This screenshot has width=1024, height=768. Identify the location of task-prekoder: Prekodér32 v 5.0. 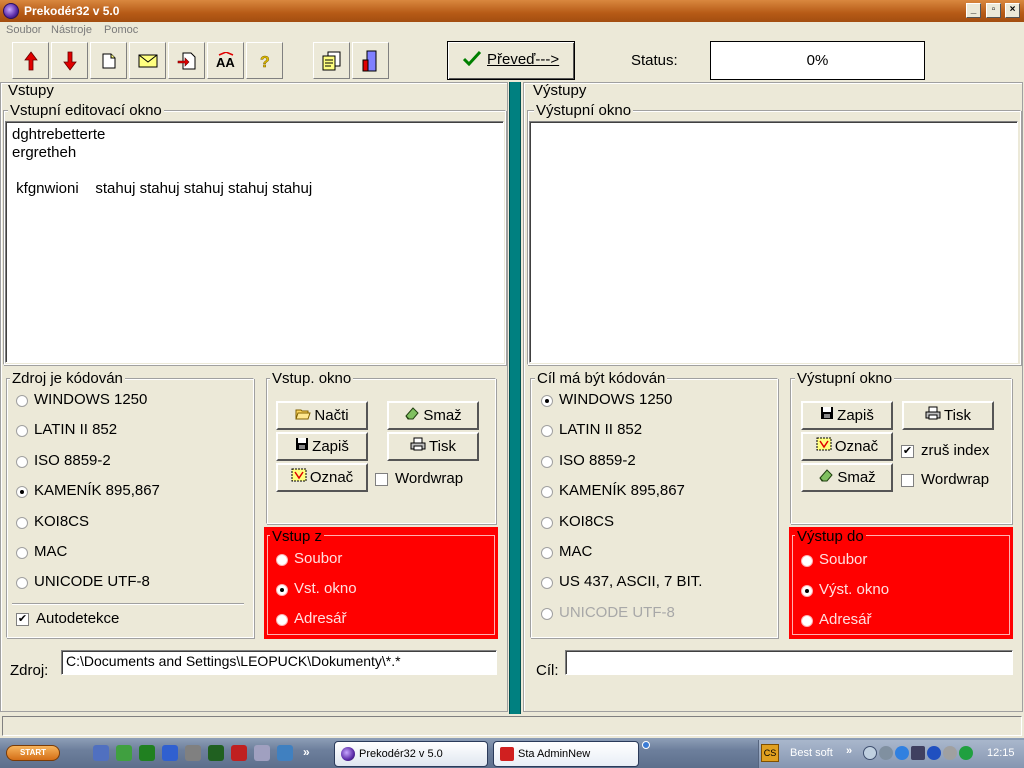
(411, 754).